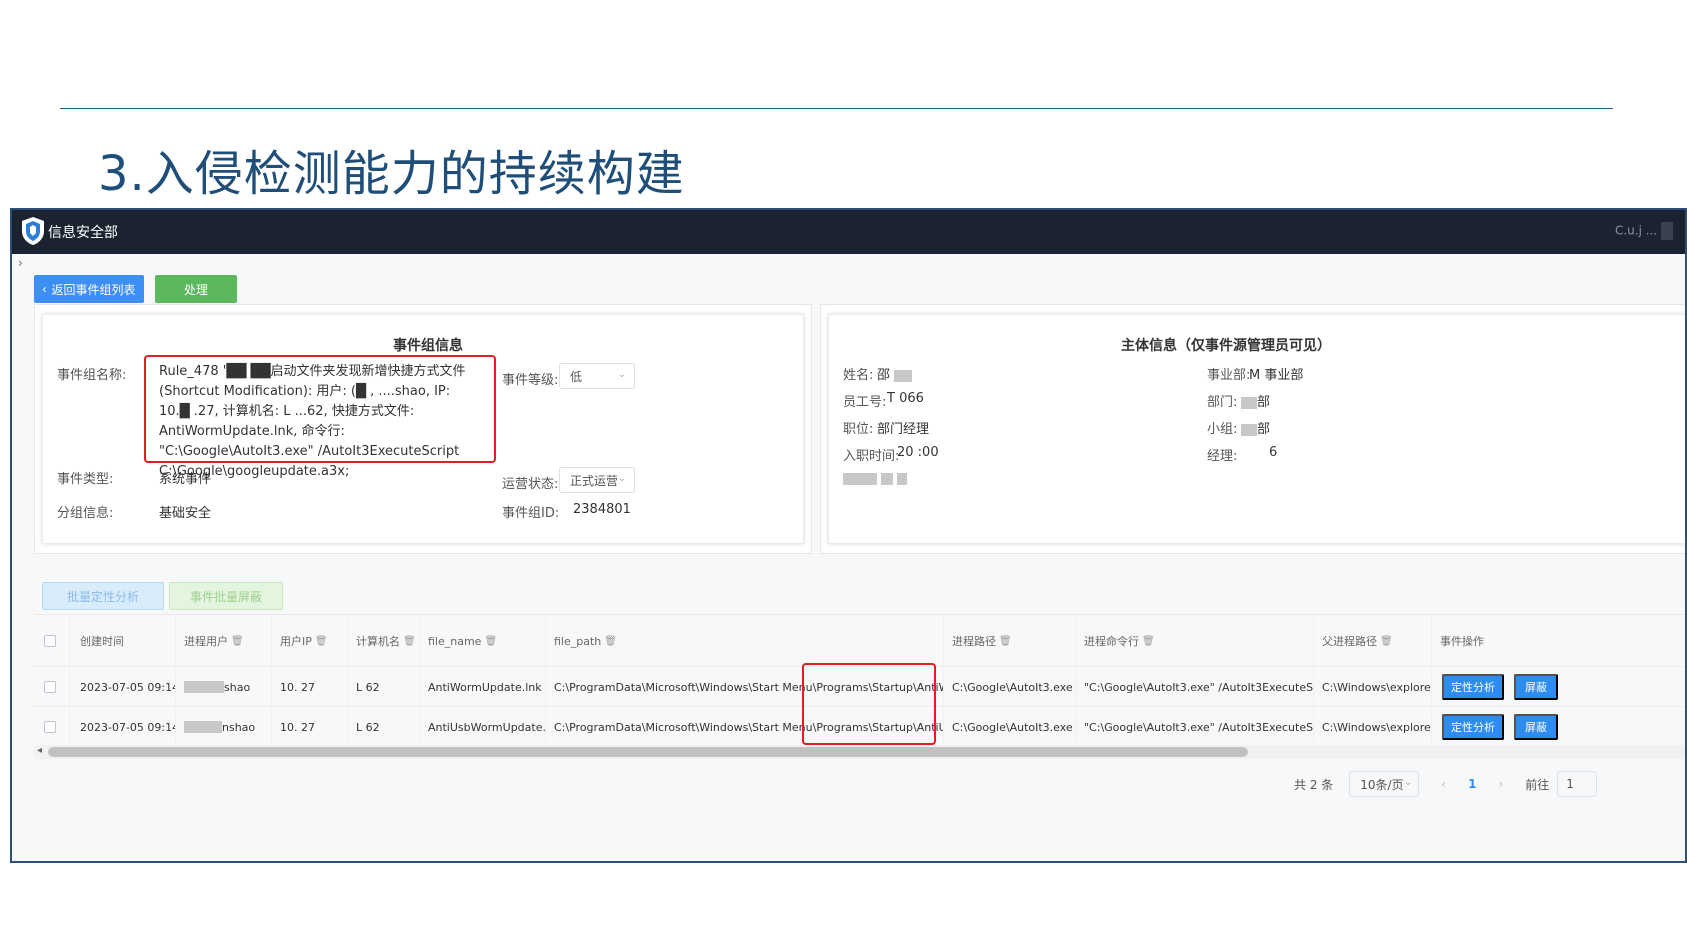  What do you see at coordinates (85, 479) in the screenshot?
I see `event-type-label: 事件类型:` at bounding box center [85, 479].